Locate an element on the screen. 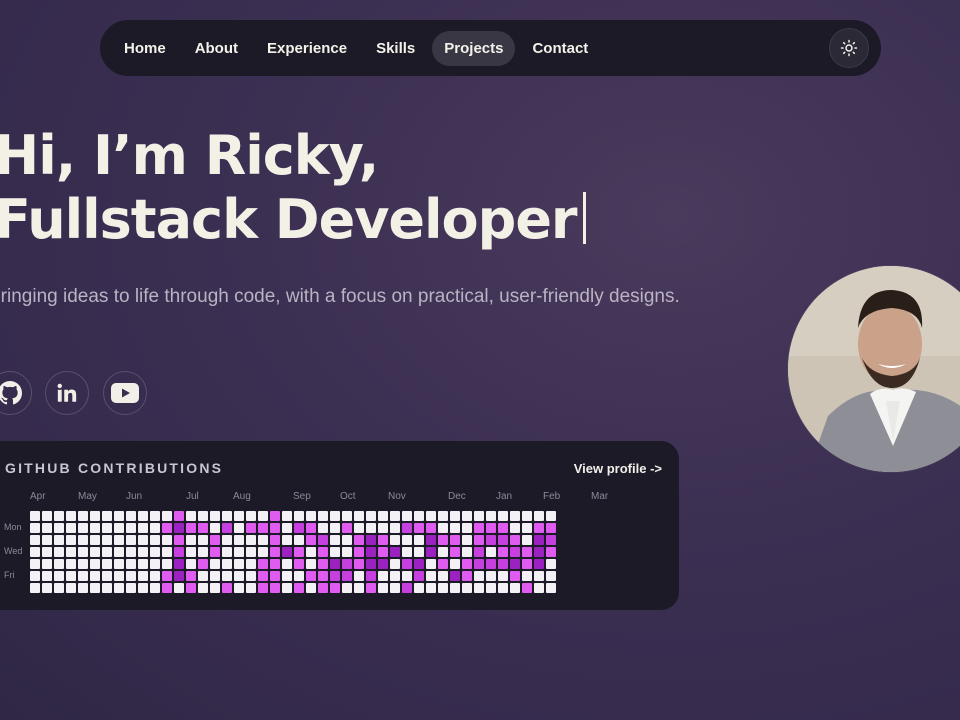 The width and height of the screenshot is (960, 720). nav-contact: Contact is located at coordinates (560, 48).